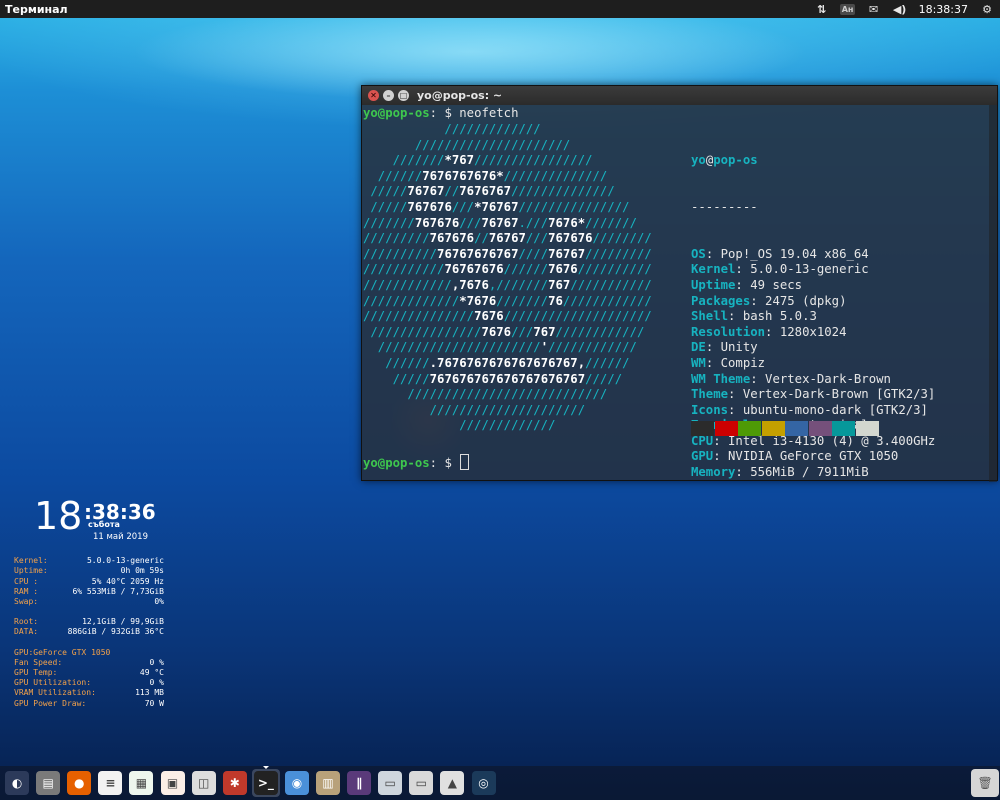 The width and height of the screenshot is (1000, 800). What do you see at coordinates (987, 9) in the screenshot?
I see `gear-icon: ⚙` at bounding box center [987, 9].